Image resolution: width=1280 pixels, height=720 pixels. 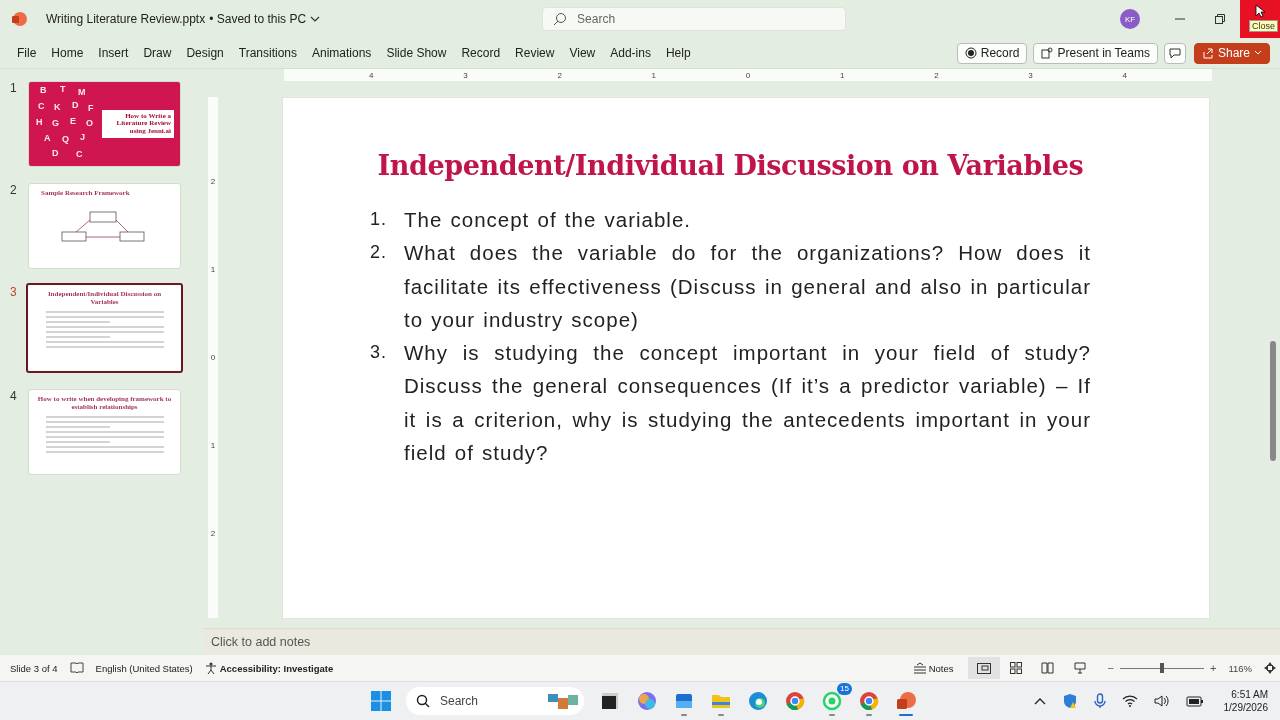 What do you see at coordinates (1213, 668) in the screenshot?
I see `zoom-in-button: +` at bounding box center [1213, 668].